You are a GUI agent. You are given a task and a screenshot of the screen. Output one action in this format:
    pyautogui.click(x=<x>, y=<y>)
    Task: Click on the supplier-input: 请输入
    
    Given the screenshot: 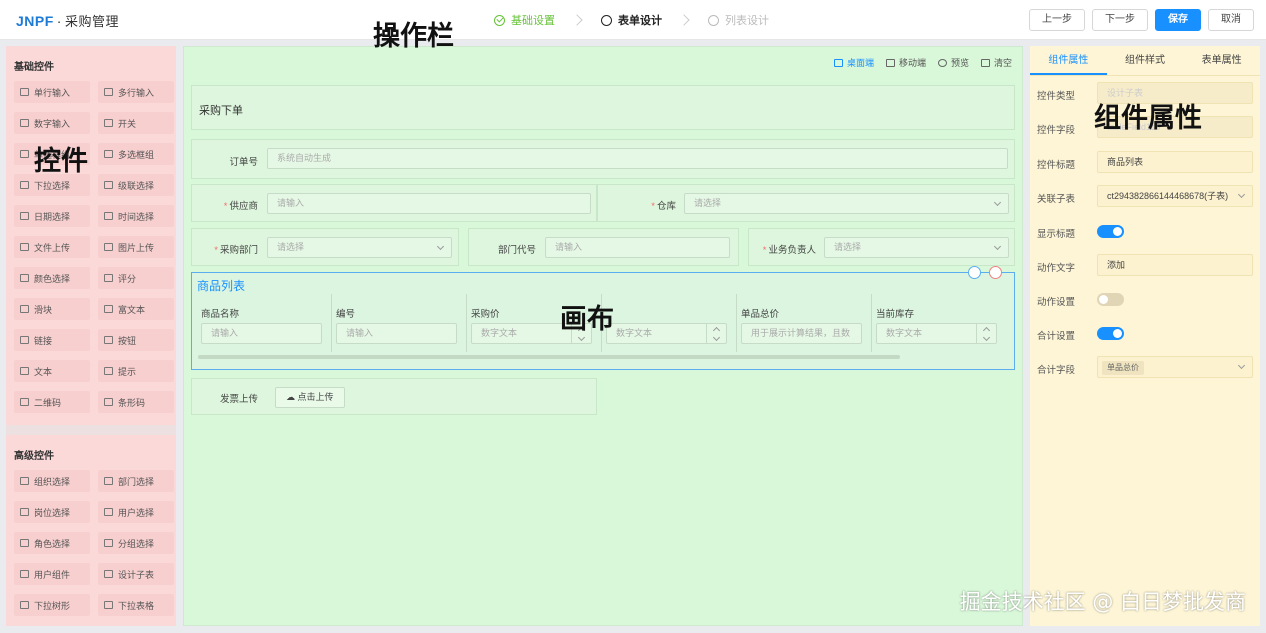 What is the action you would take?
    pyautogui.click(x=429, y=203)
    